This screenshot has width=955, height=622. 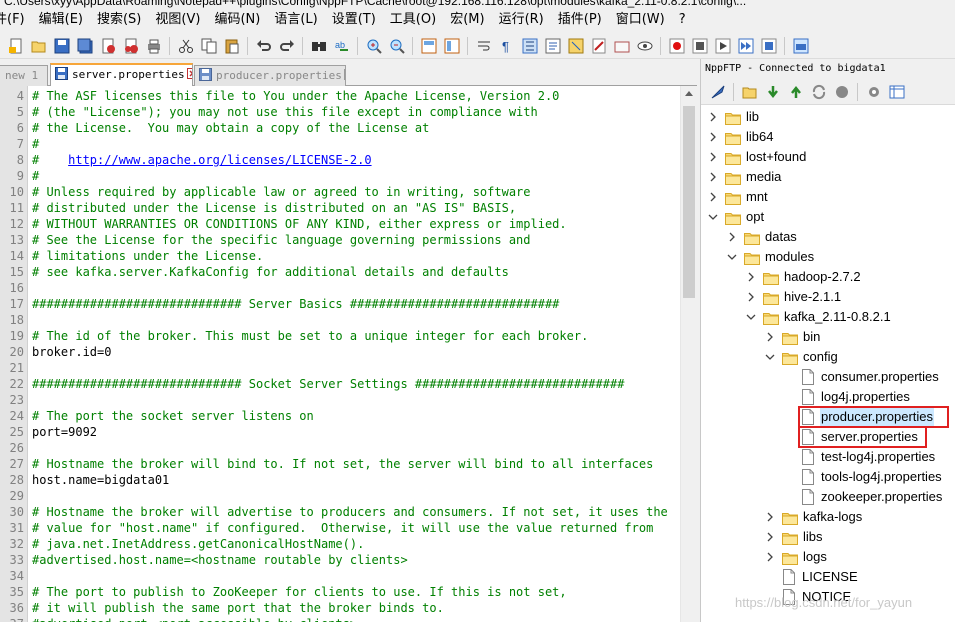 I want to click on tree-folder: datas, so click(x=762, y=237).